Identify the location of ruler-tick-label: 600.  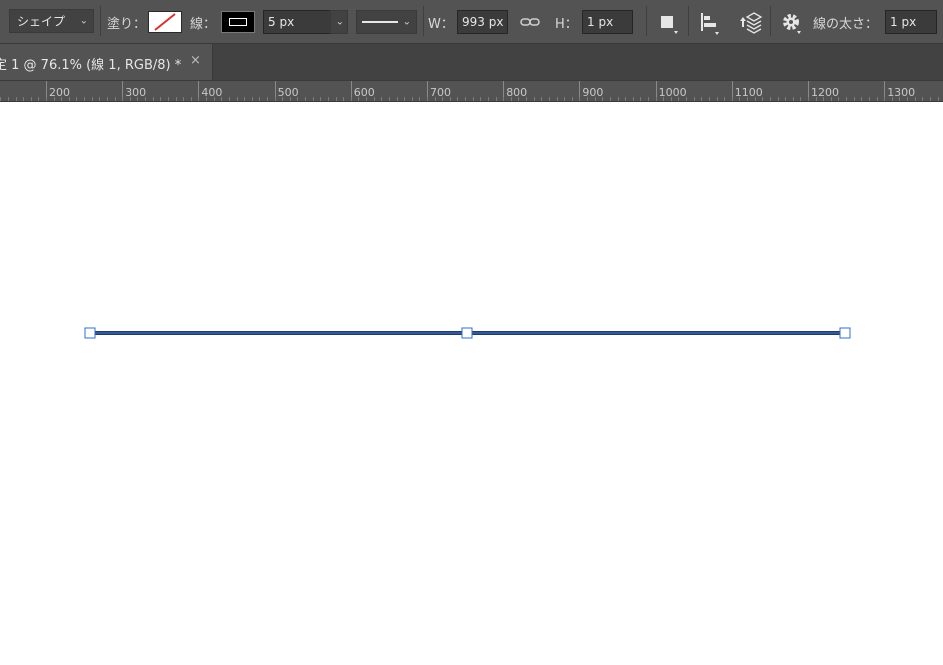
(364, 92).